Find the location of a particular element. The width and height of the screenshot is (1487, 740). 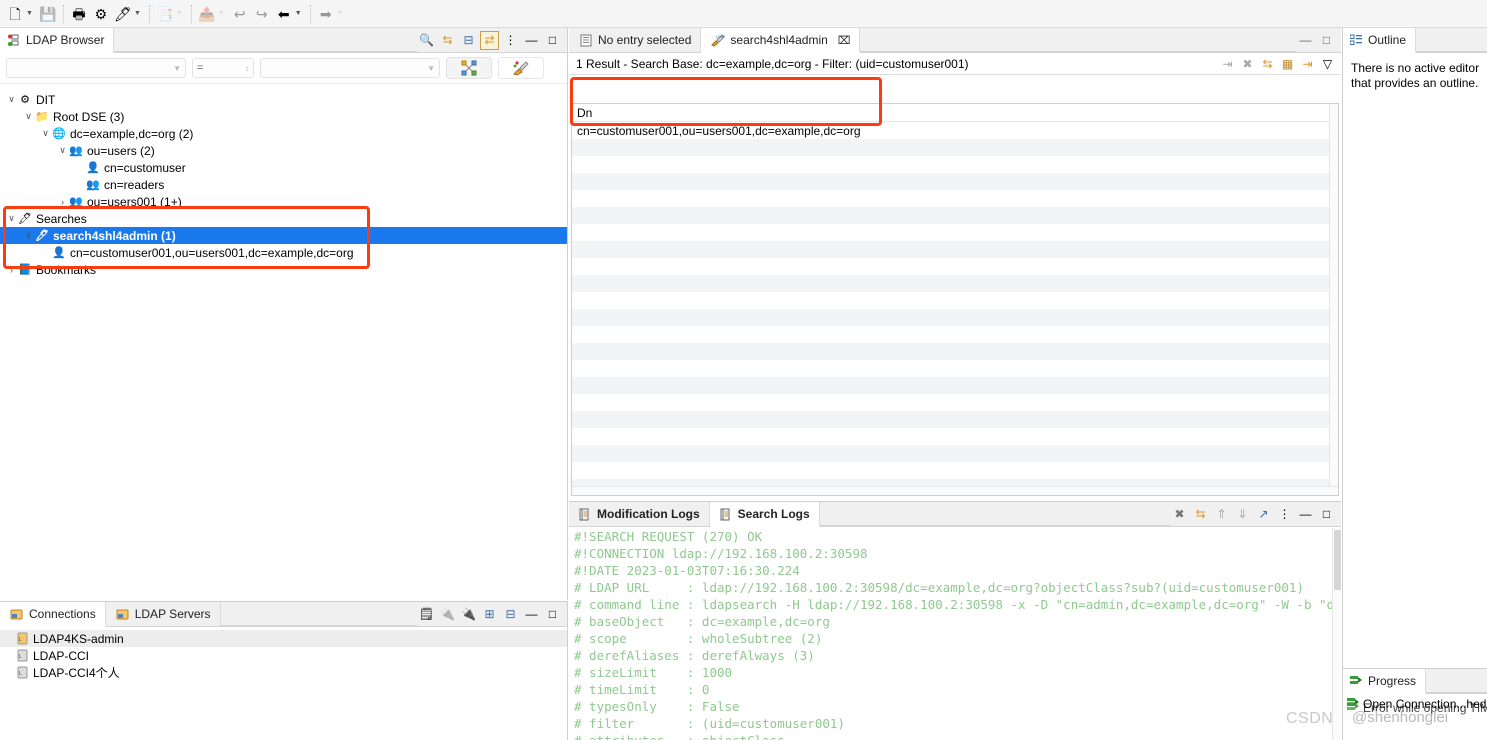

clear-log-icon: ✖ is located at coordinates (1179, 514).